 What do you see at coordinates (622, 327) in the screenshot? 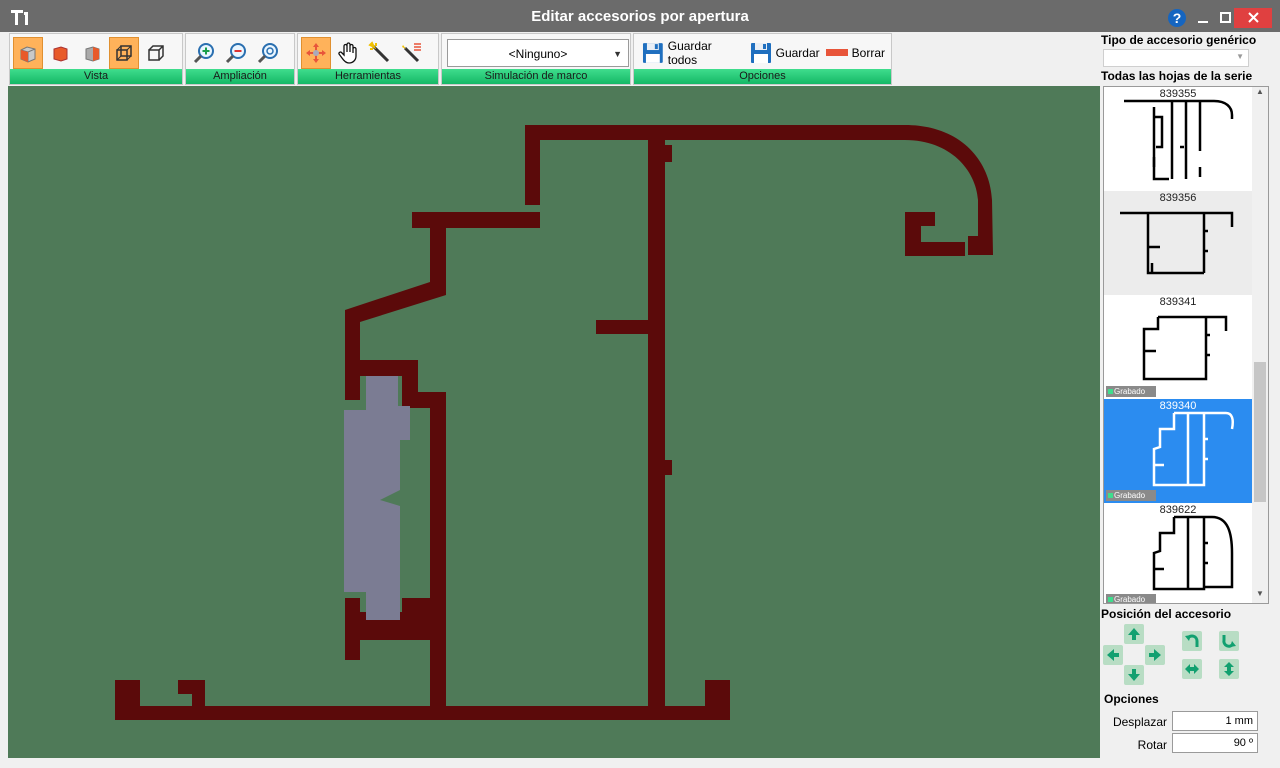
I see `profile-fin` at bounding box center [622, 327].